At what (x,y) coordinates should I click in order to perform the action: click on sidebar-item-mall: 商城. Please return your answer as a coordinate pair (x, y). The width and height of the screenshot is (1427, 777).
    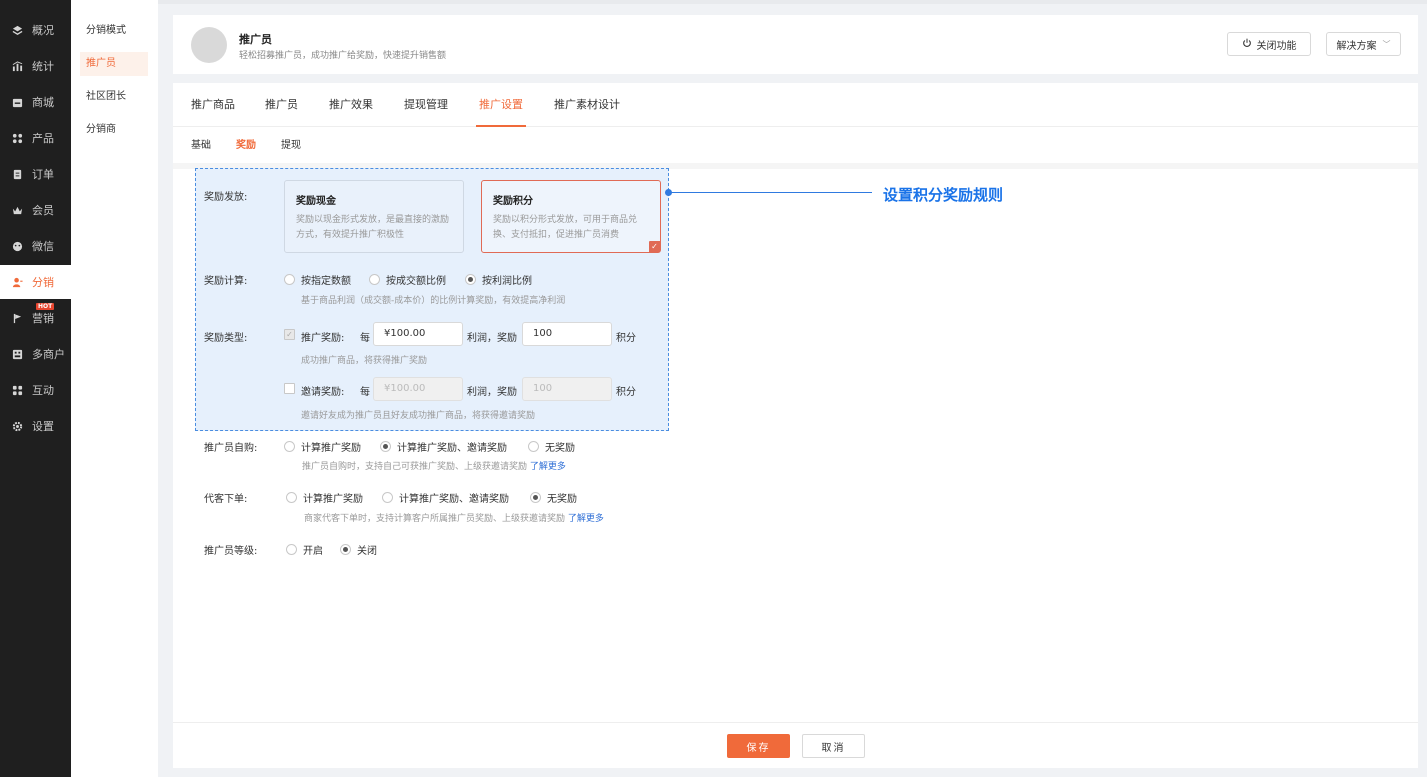
    Looking at the image, I should click on (35, 102).